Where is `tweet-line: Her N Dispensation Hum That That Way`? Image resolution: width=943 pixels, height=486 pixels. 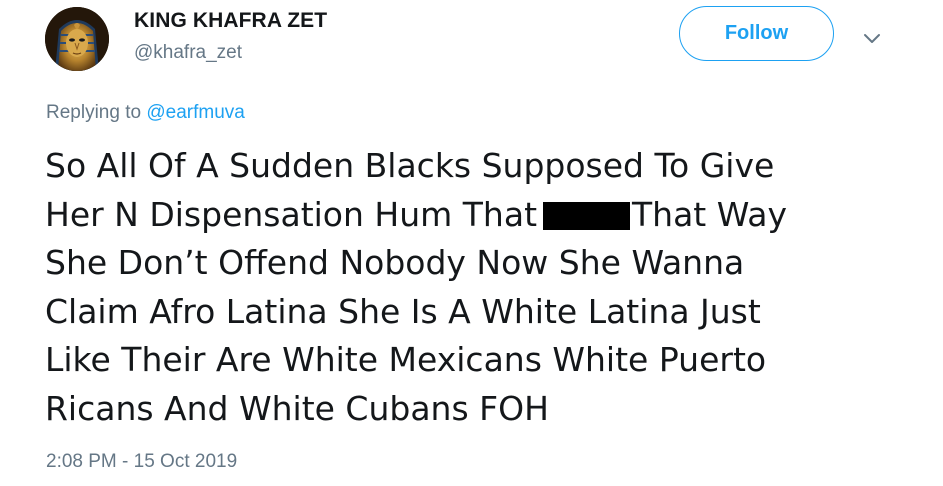
tweet-line: Her N Dispensation Hum That That Way is located at coordinates (485, 215).